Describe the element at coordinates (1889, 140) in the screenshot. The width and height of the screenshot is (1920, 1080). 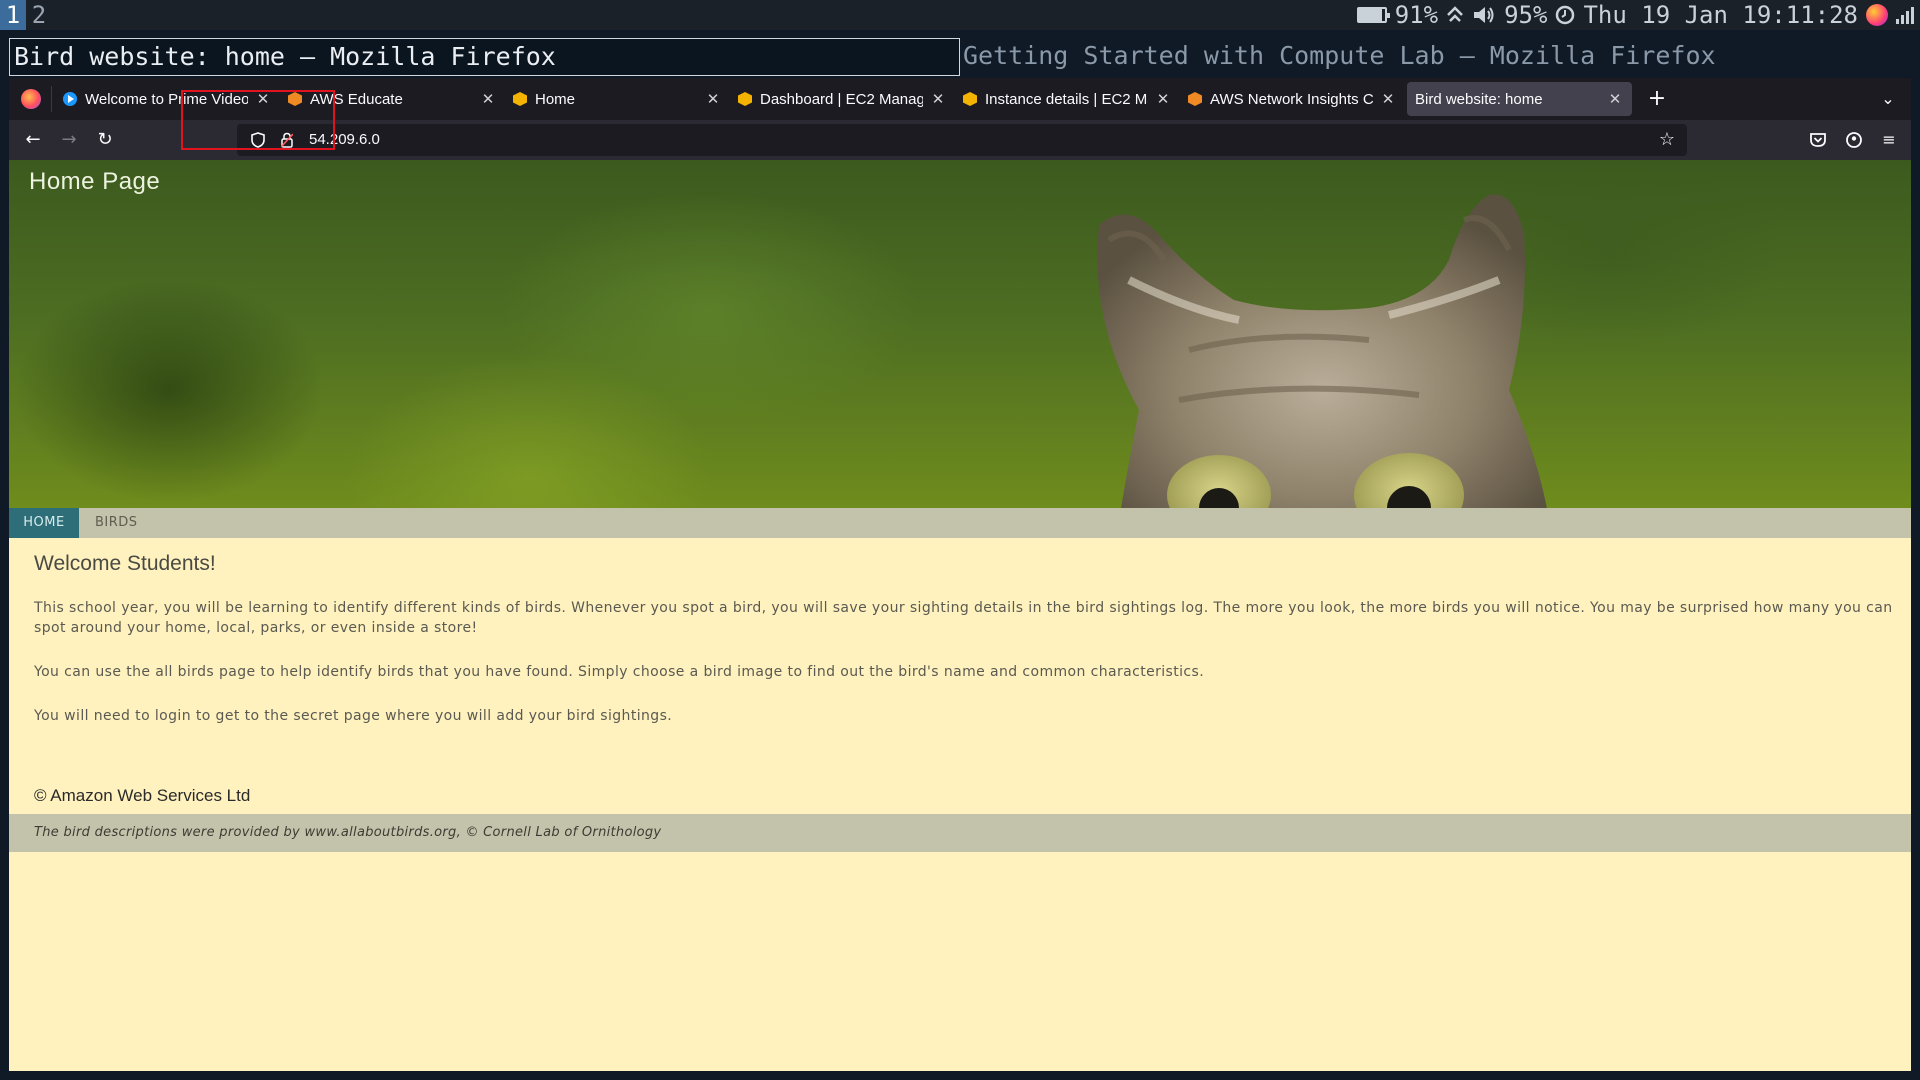
I see `app-menu-button: ≡` at that location.